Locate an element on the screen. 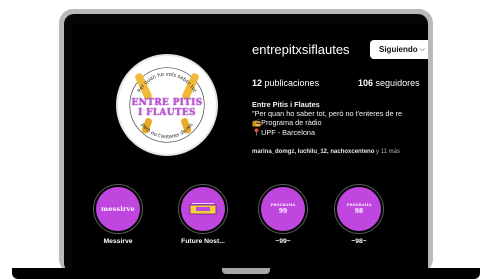  followers-stat: 106 seguidores is located at coordinates (389, 83).